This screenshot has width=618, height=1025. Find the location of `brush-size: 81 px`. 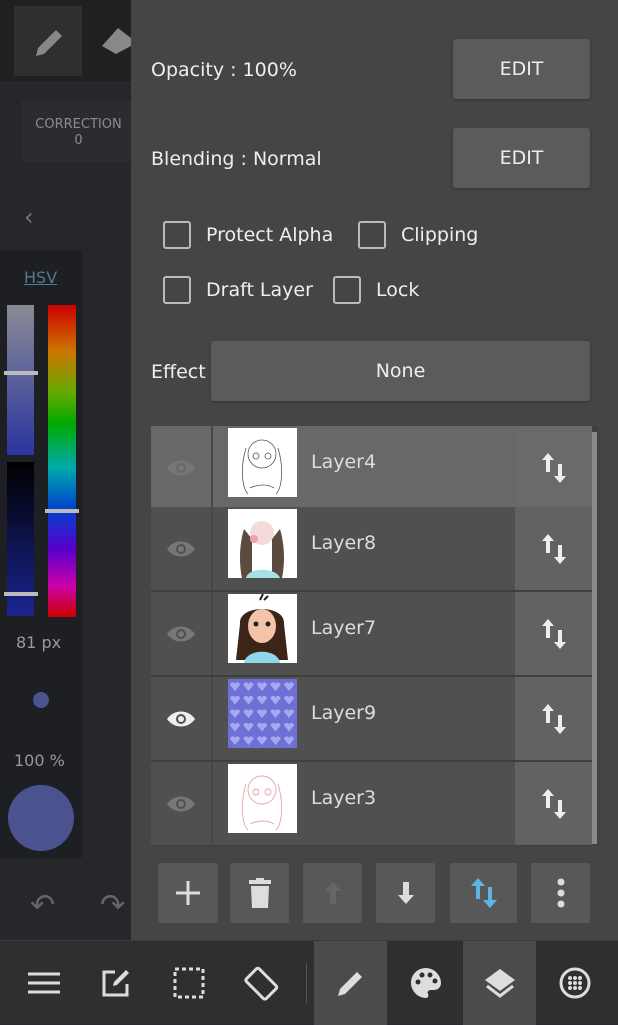

brush-size: 81 px is located at coordinates (39, 642).